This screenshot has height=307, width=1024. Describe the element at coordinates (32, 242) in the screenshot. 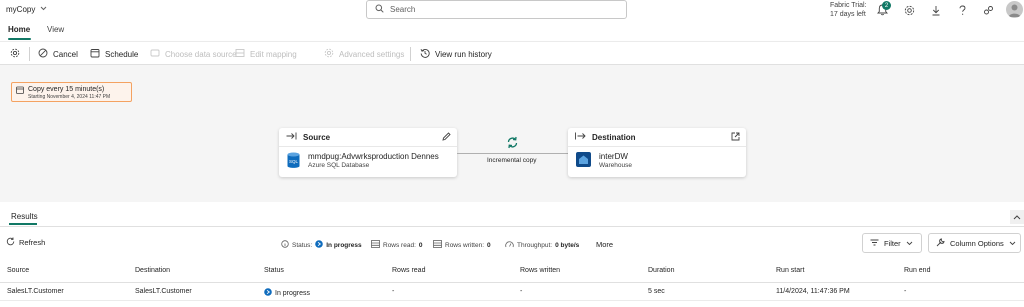

I see `refresh-label: Refresh` at that location.